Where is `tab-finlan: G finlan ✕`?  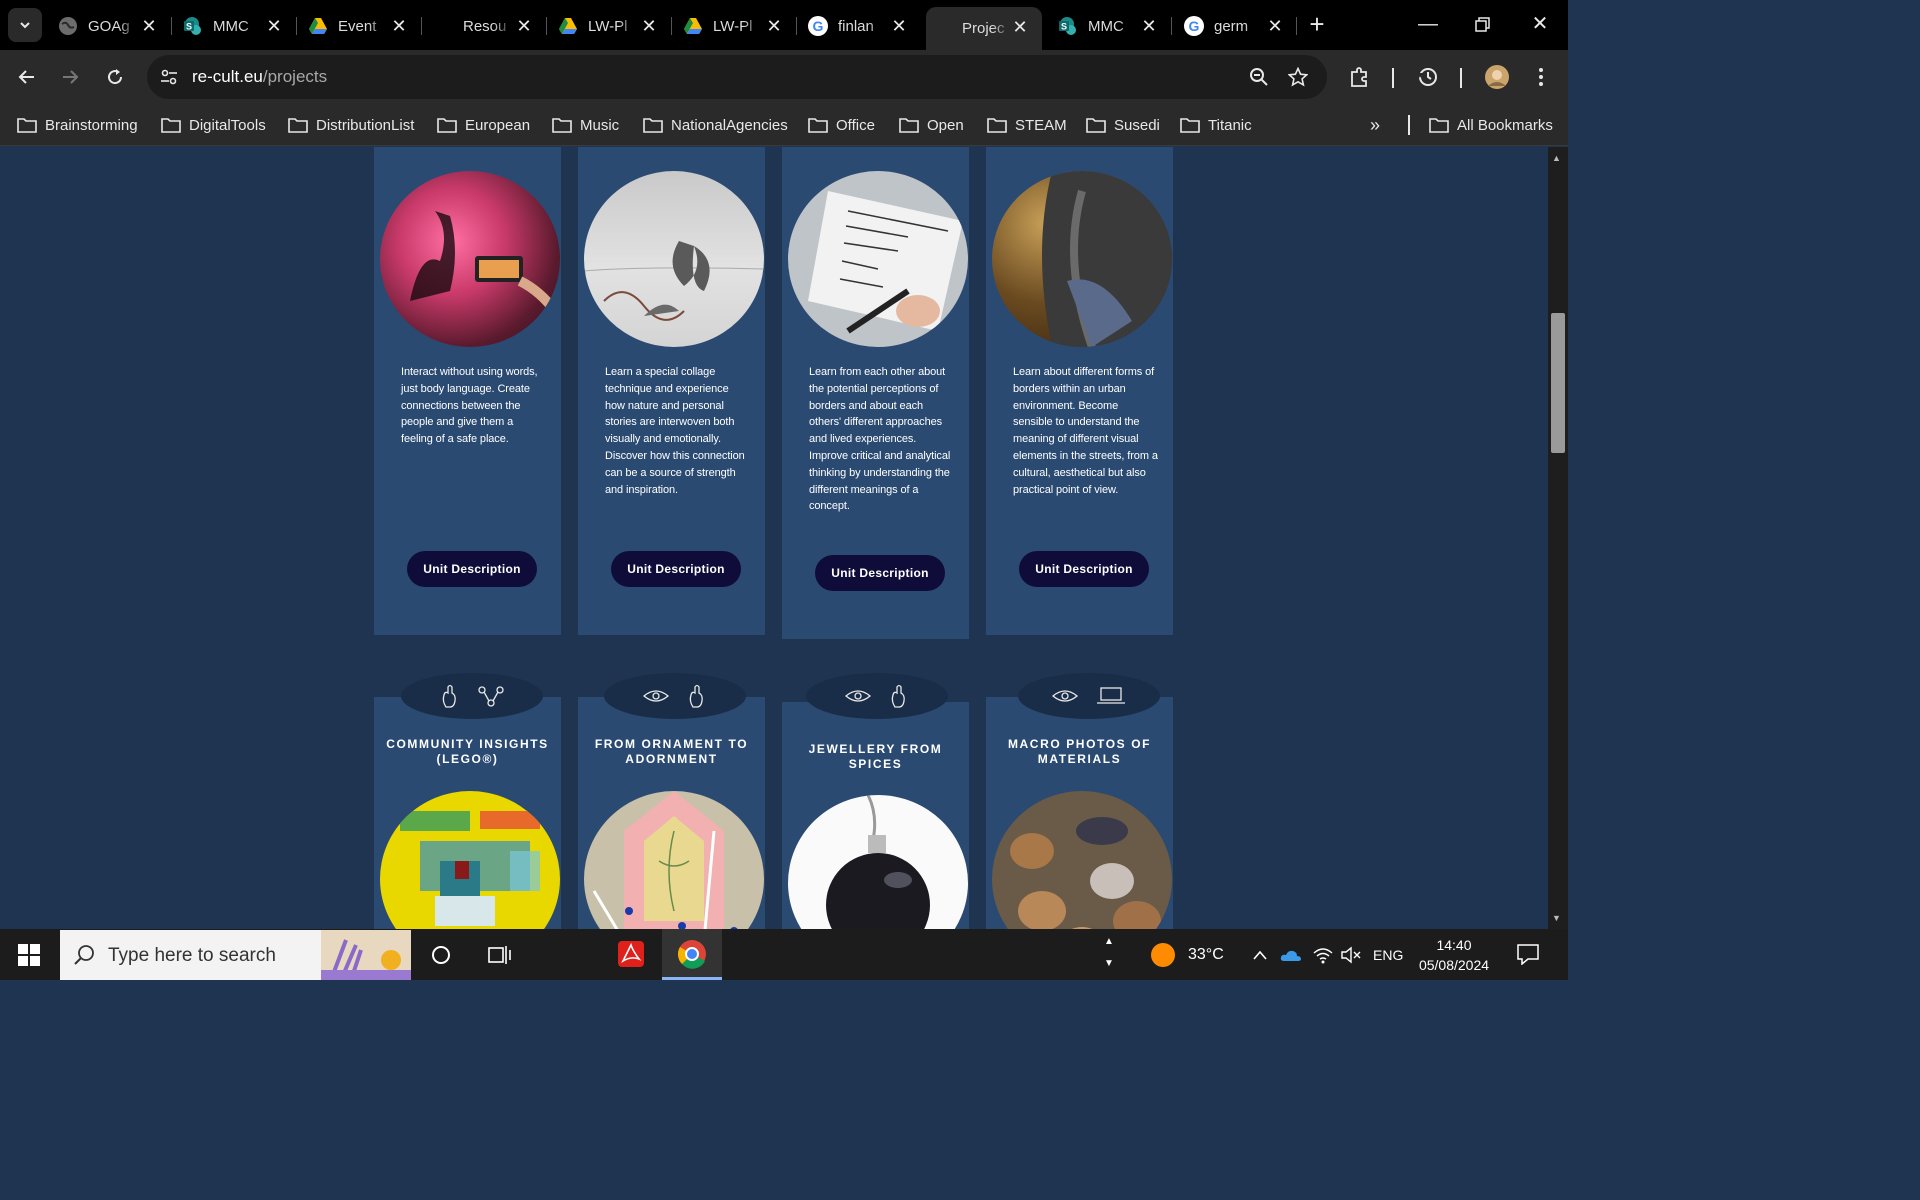
tab-finlan: G finlan ✕ is located at coordinates (858, 26).